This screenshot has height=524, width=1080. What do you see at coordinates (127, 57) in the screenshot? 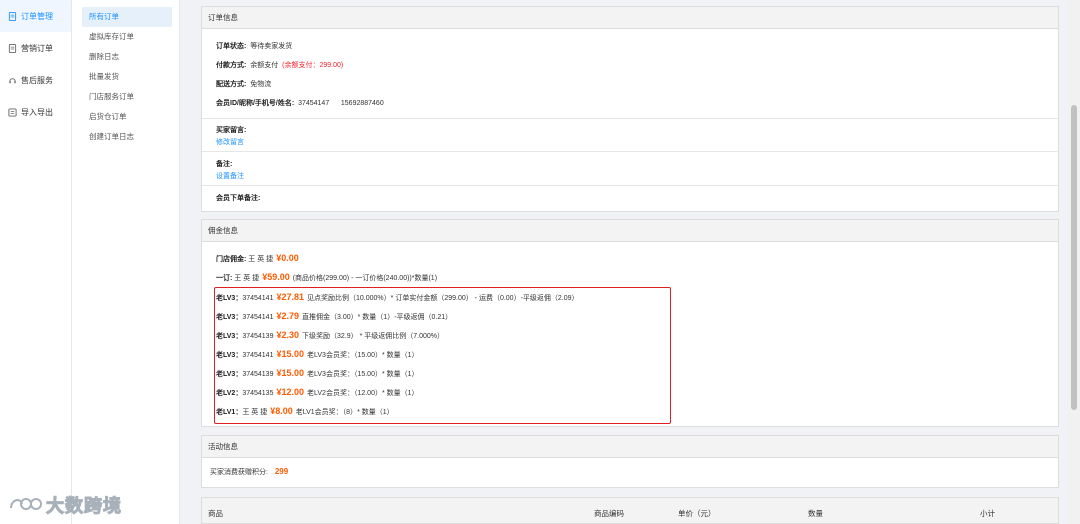
I see `subnav-item-delete-log: 删除日志` at bounding box center [127, 57].